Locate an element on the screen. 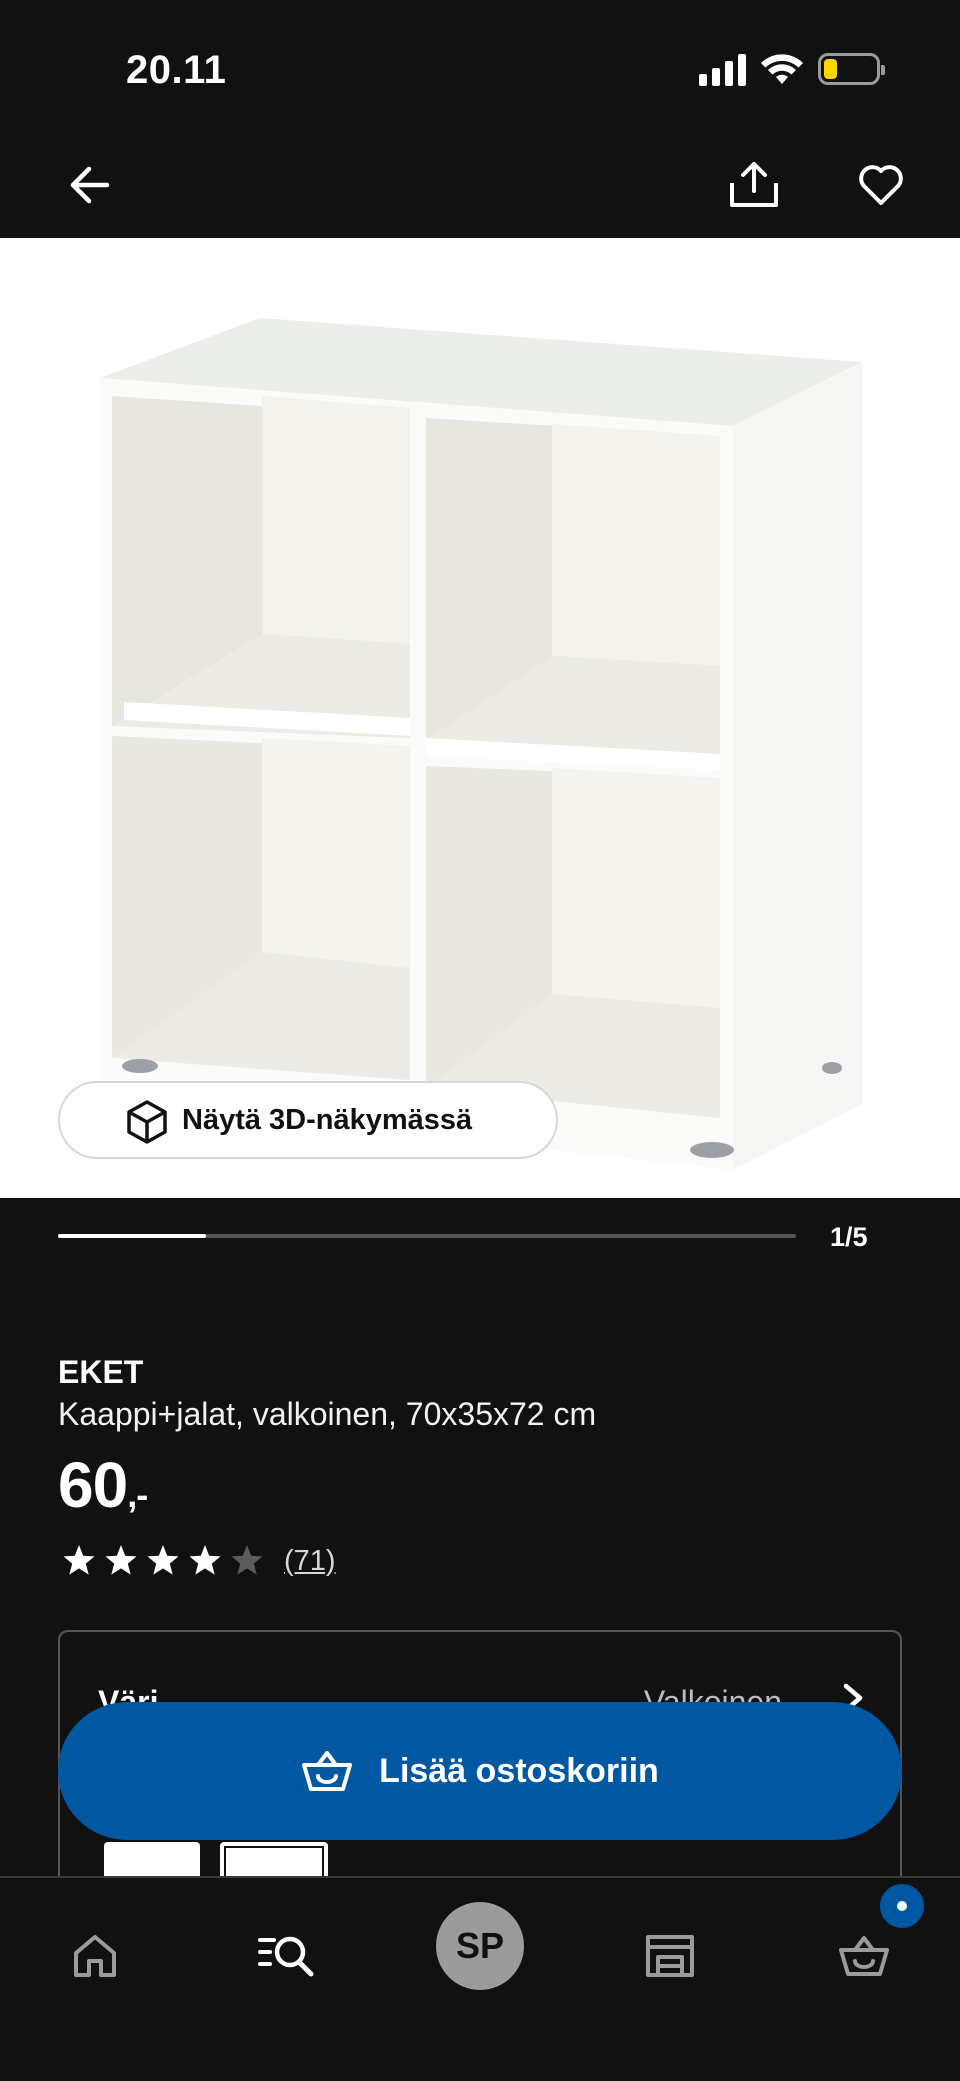 This screenshot has width=960, height=2081. back-arrow-icon is located at coordinates (90, 185).